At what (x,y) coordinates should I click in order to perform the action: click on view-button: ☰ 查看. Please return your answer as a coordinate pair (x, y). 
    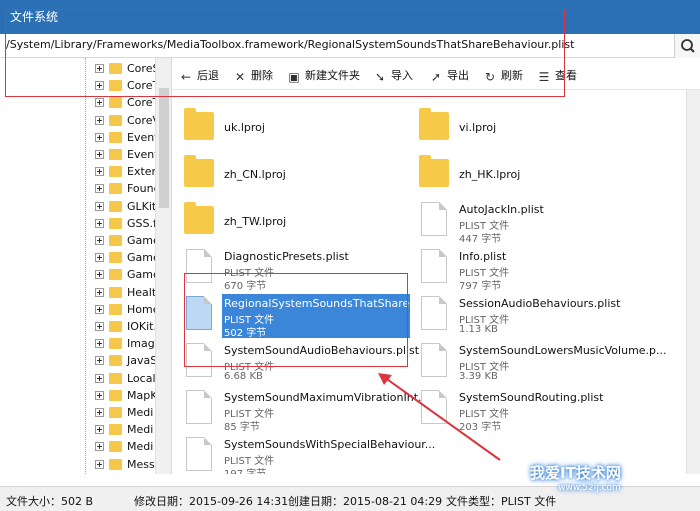
    Looking at the image, I should click on (557, 75).